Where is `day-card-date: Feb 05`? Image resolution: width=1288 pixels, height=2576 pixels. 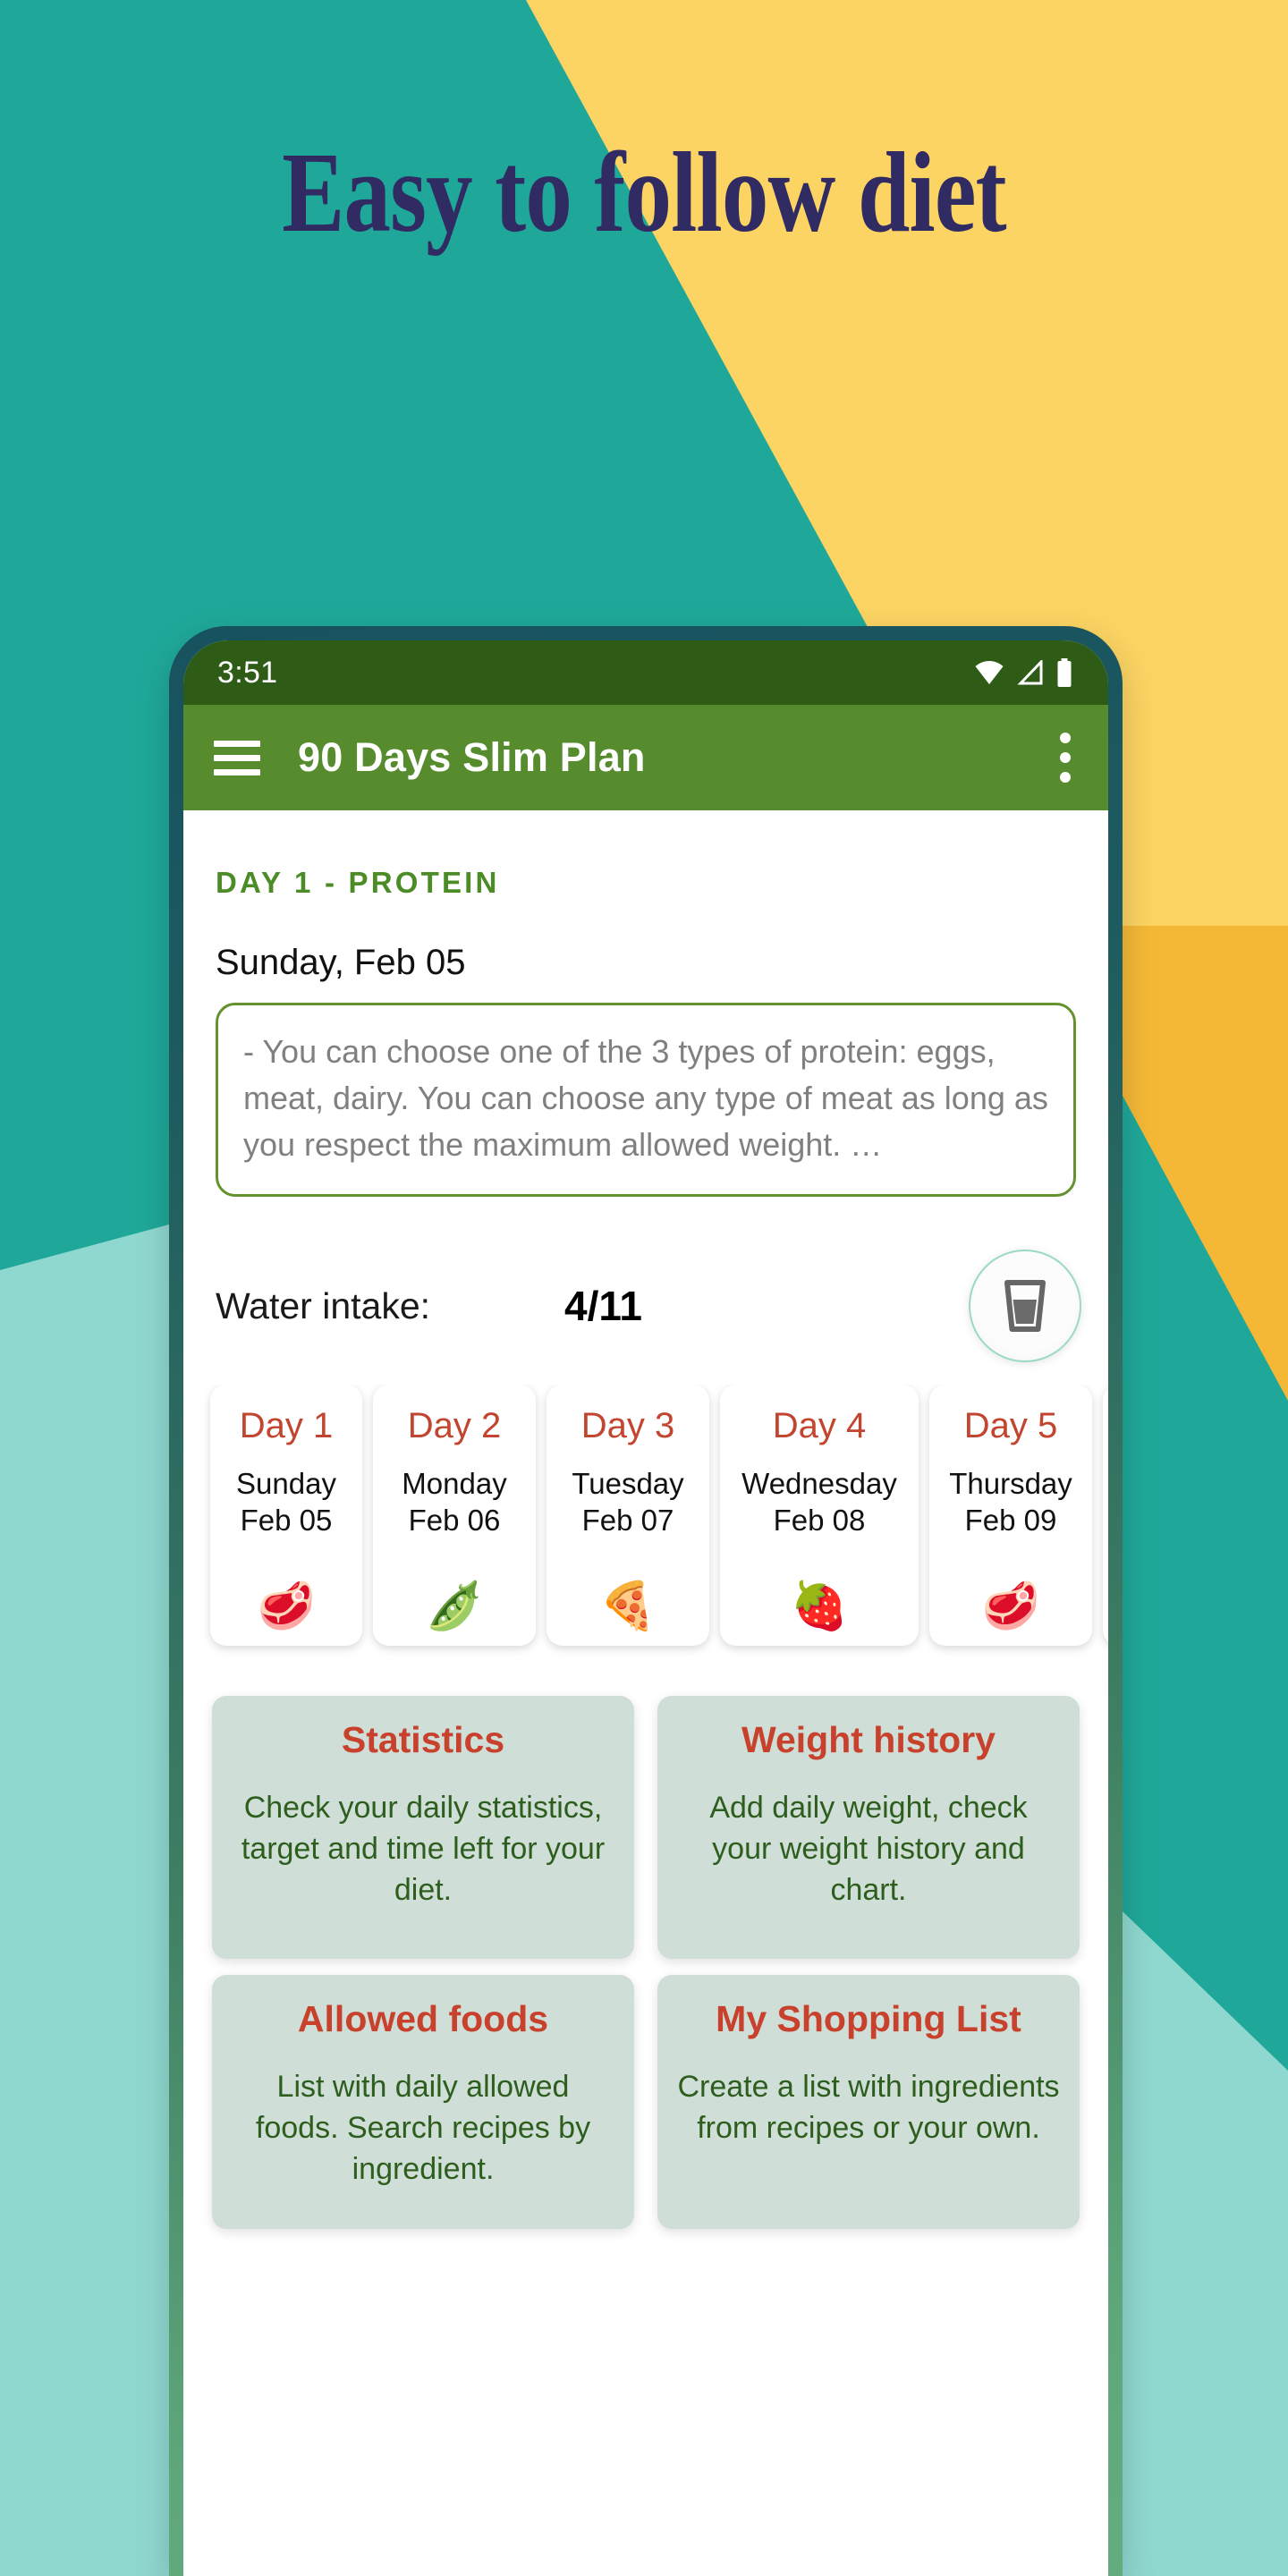
day-card-date: Feb 05 is located at coordinates (286, 1520).